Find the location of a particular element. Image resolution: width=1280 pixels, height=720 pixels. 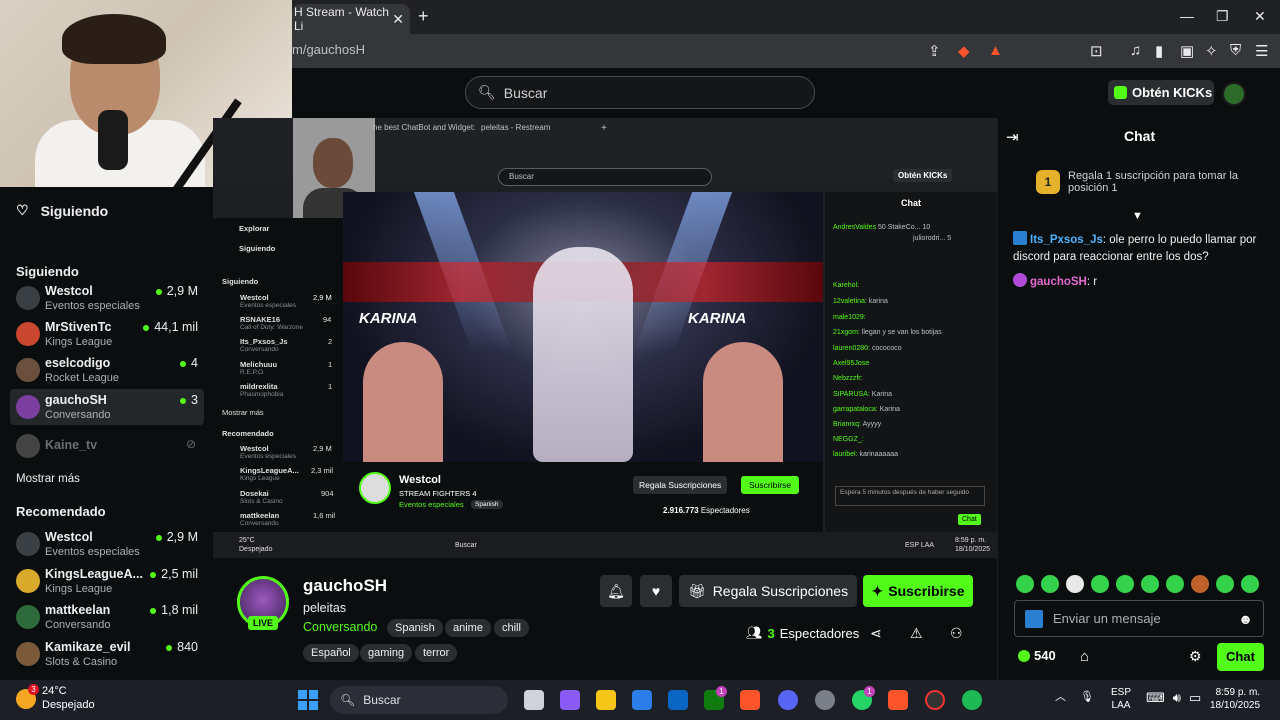

collapse-chat-icon: ⇥ is located at coordinates (1012, 137).